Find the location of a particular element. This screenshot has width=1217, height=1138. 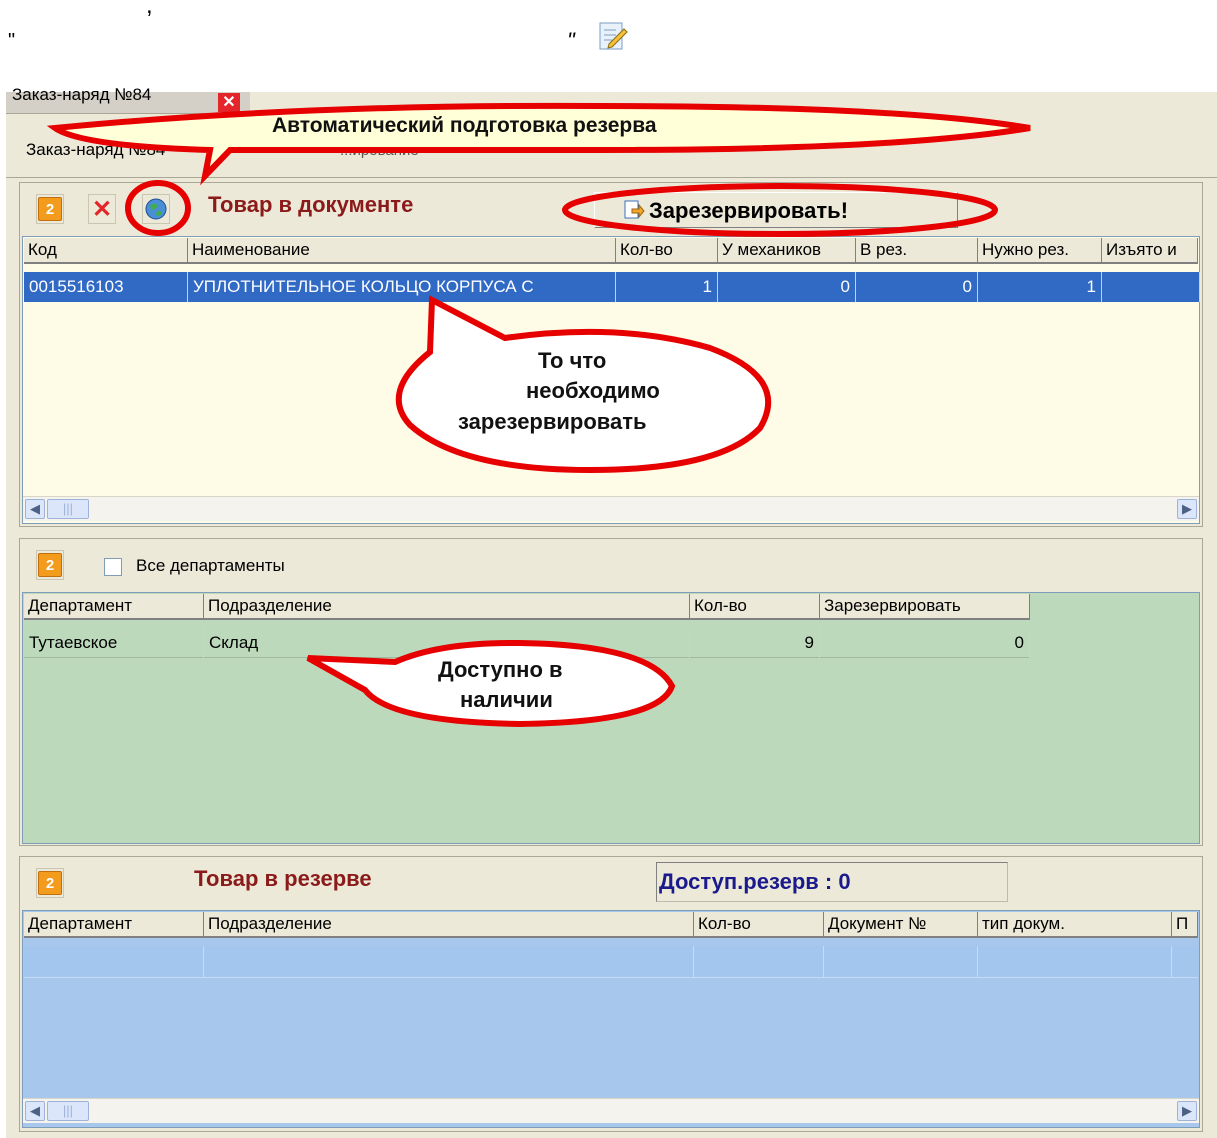

available-callout-line2: наличии is located at coordinates (506, 699).